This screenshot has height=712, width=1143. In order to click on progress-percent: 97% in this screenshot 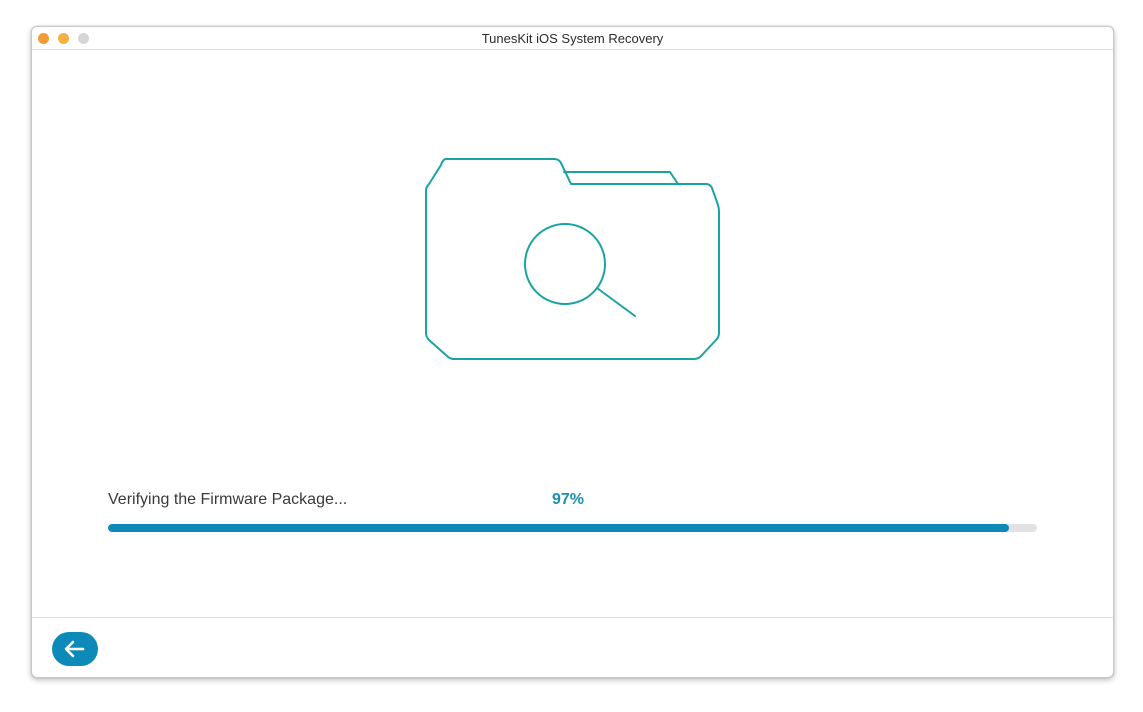, I will do `click(568, 499)`.